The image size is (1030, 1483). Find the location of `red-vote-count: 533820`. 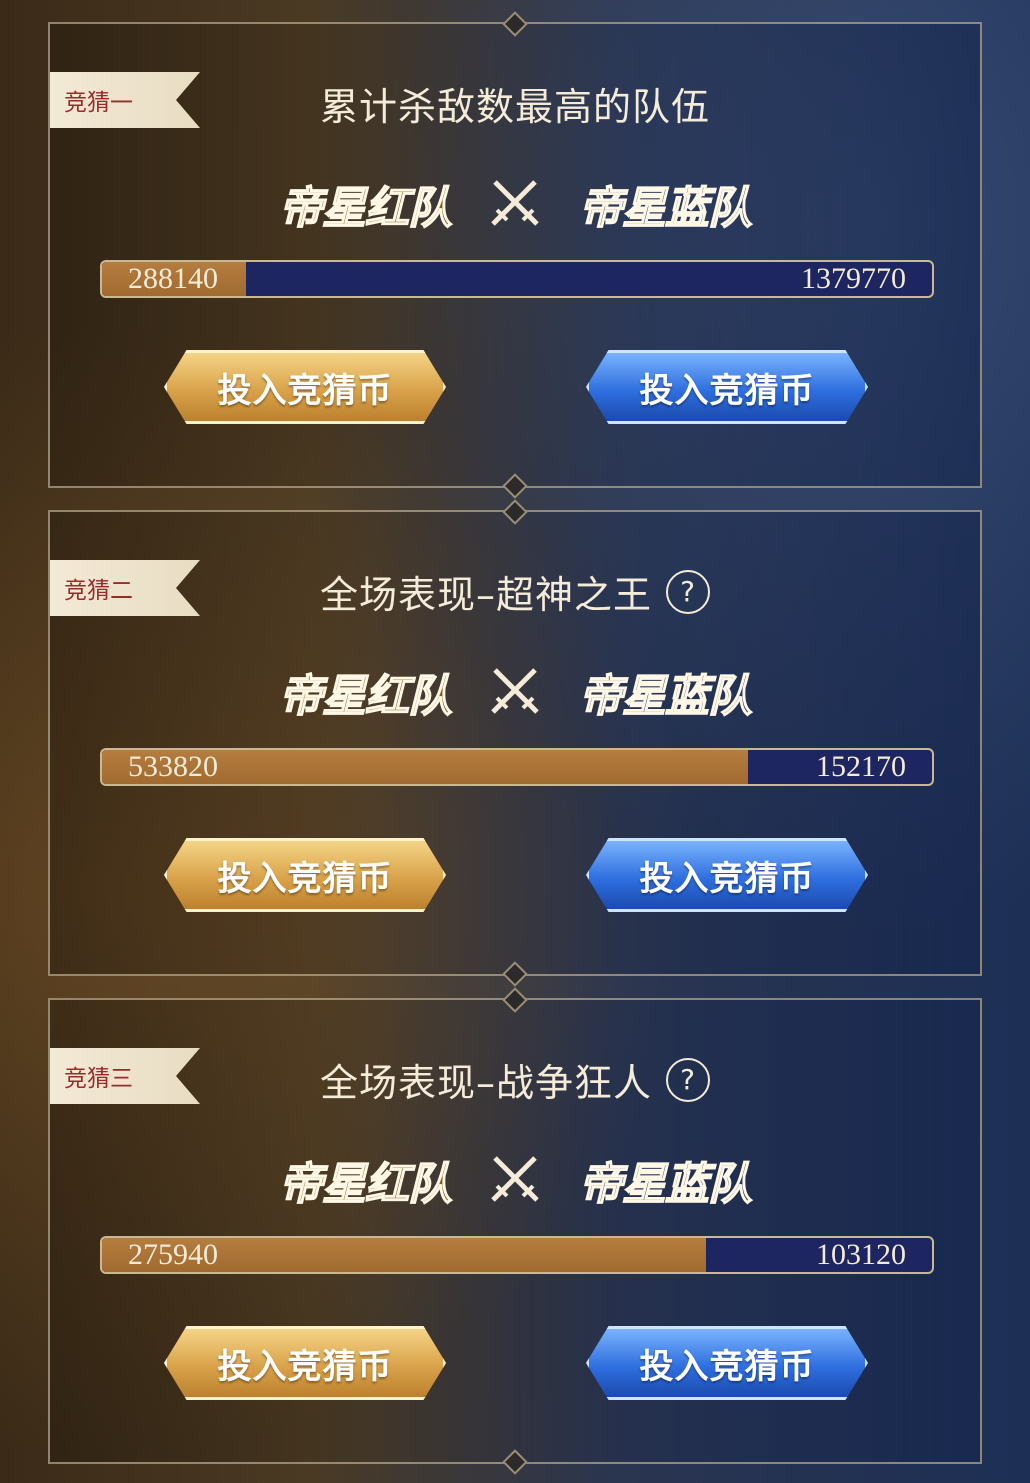

red-vote-count: 533820 is located at coordinates (173, 766).